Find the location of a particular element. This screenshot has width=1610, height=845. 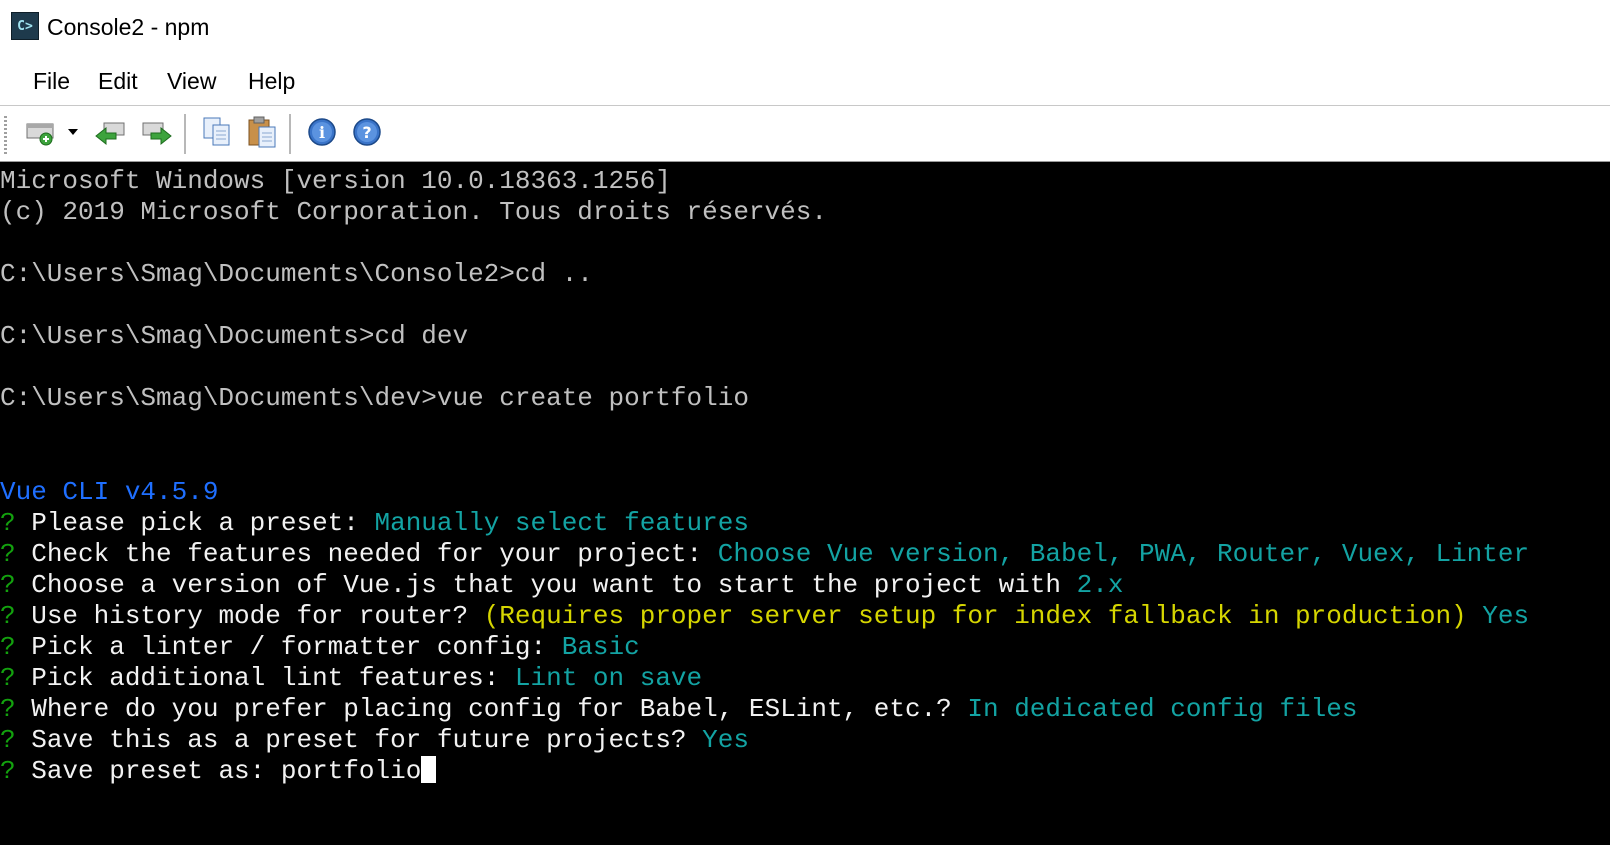

prompt-question: Pick a linter / formatter config: is located at coordinates (289, 647).